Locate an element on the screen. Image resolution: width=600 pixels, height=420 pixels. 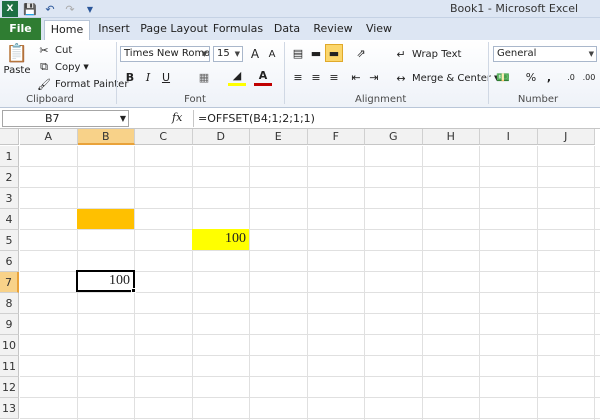
column-header-f: F is located at coordinates (336, 137).